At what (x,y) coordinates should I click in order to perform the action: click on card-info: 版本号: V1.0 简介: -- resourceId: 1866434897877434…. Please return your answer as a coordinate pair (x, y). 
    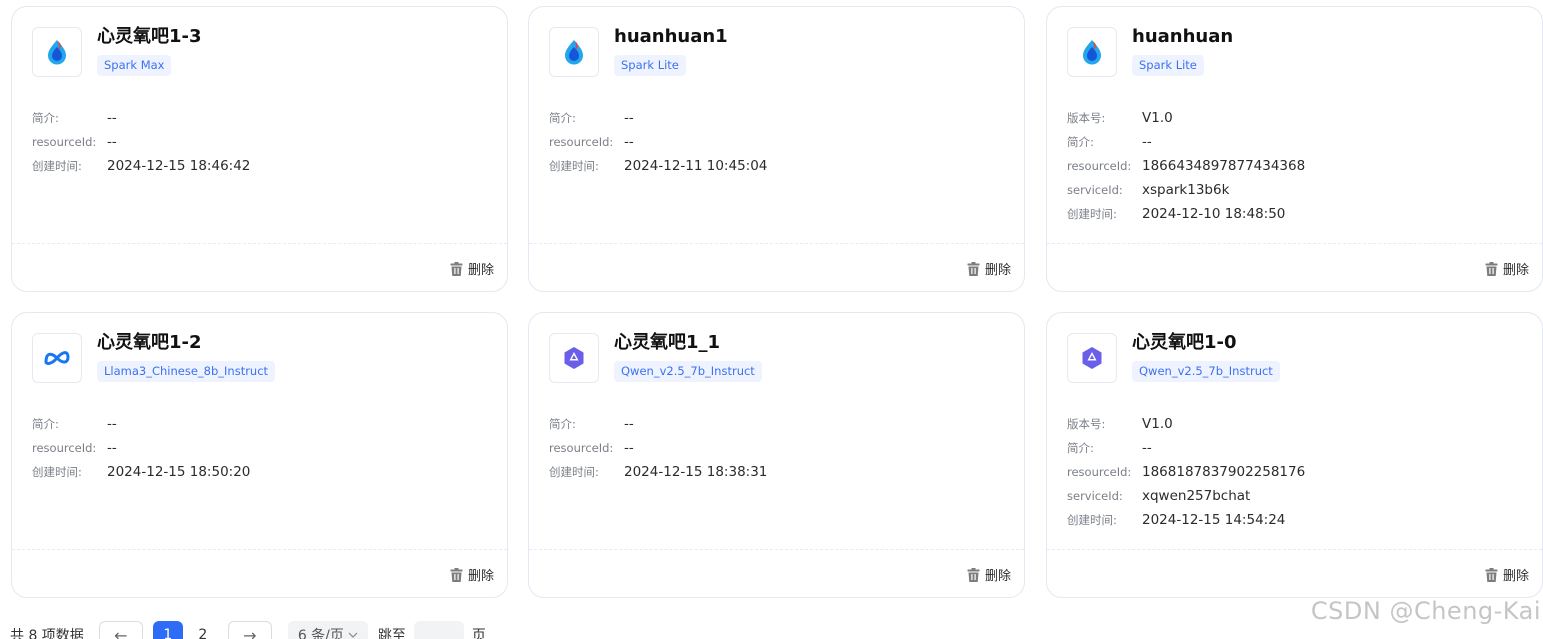
    Looking at the image, I should click on (1287, 166).